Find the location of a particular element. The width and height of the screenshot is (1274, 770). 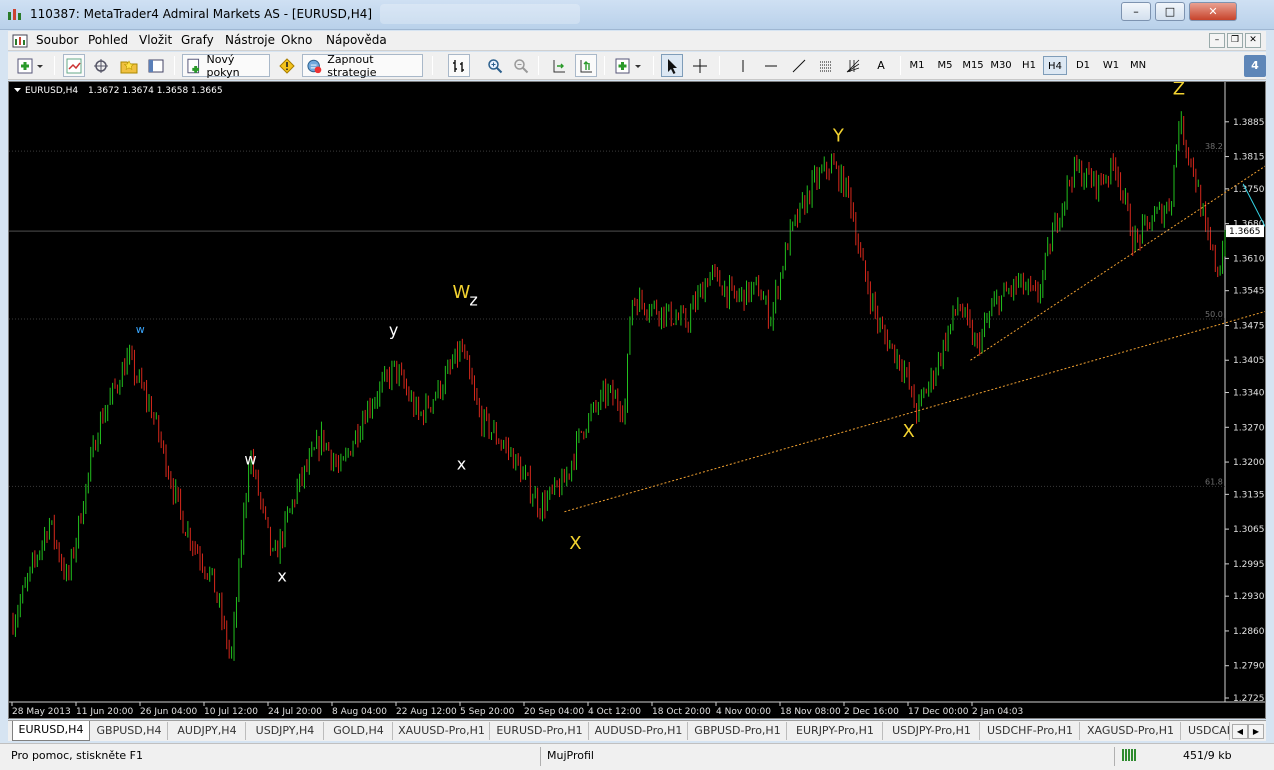

menu-pohled: Pohled is located at coordinates (108, 40).